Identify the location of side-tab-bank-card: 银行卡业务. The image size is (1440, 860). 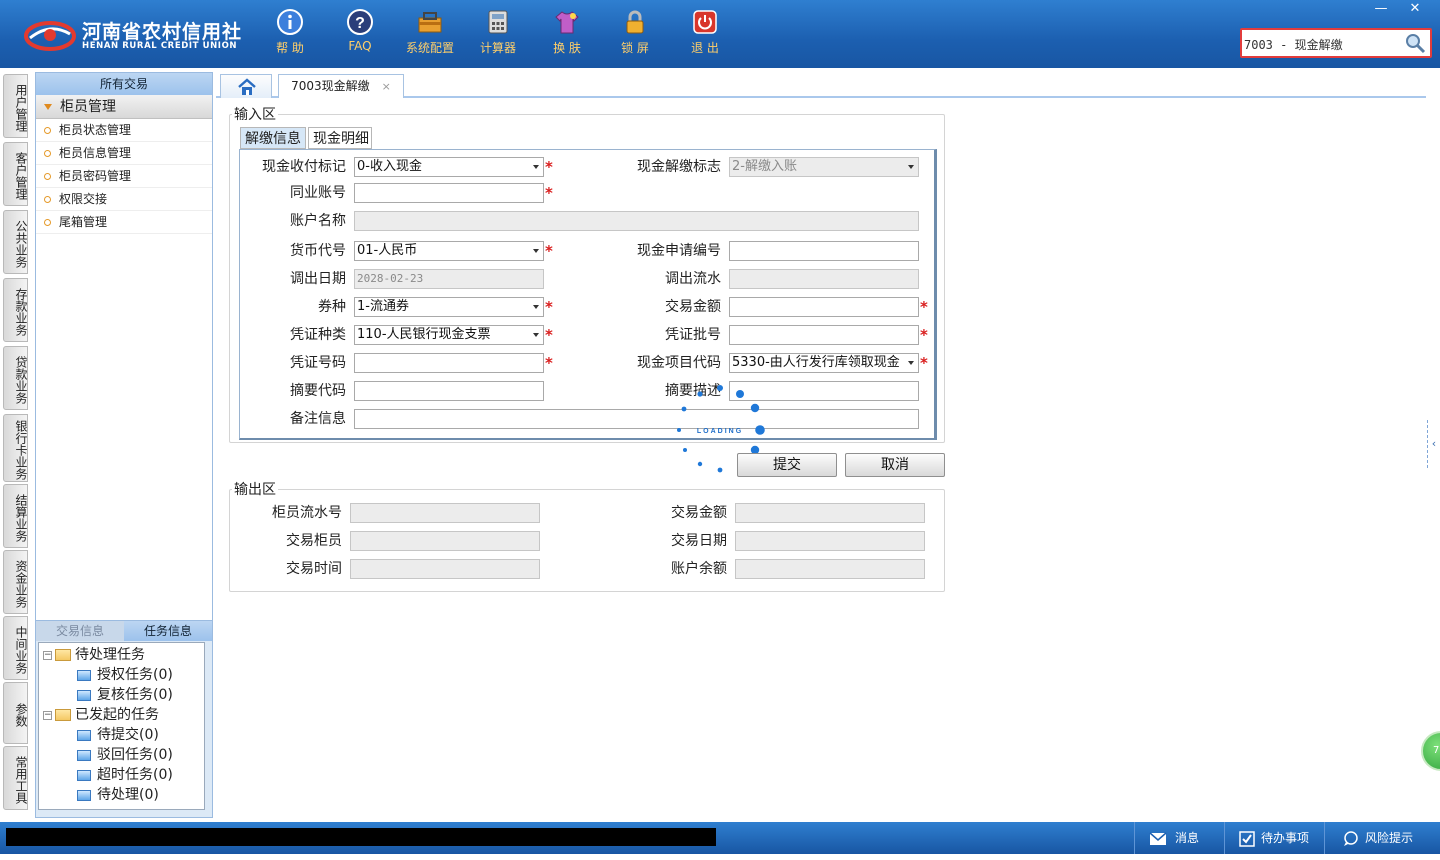
(15, 448).